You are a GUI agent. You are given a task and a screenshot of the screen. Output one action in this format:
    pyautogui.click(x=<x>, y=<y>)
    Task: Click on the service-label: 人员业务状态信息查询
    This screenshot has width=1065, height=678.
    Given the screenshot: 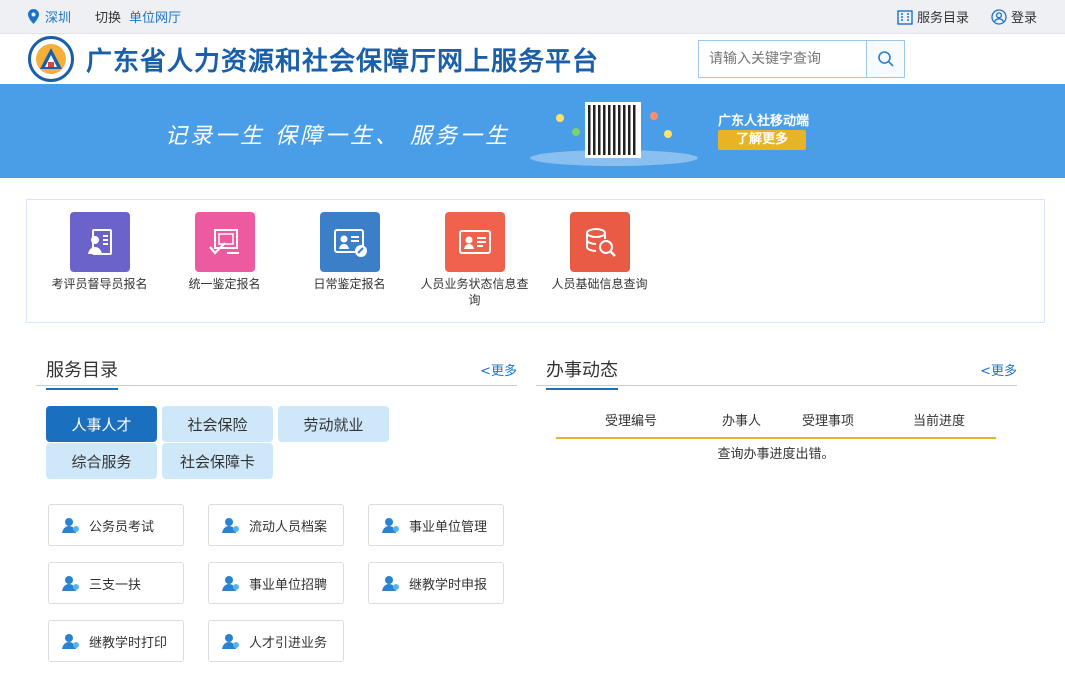 What is the action you would take?
    pyautogui.click(x=474, y=292)
    